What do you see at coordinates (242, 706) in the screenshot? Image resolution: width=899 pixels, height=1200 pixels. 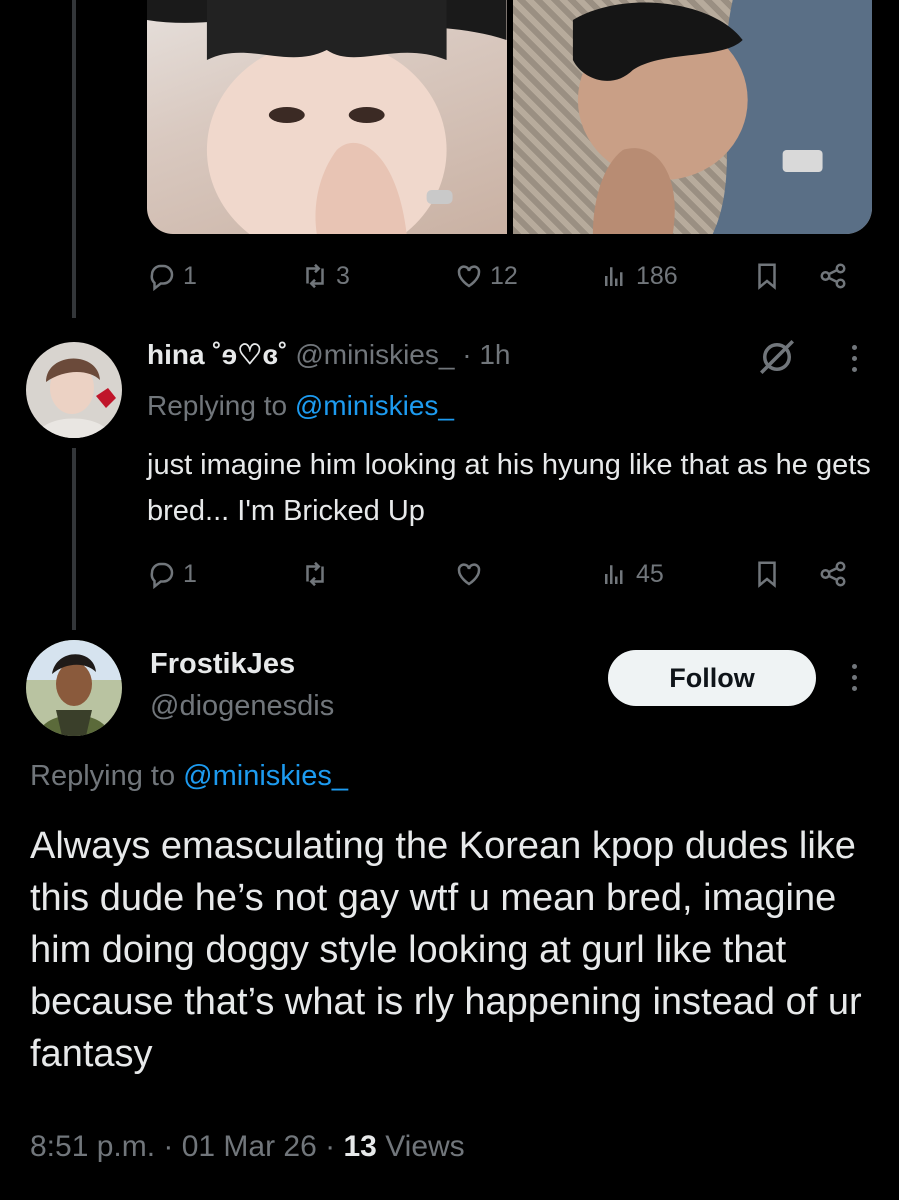 I see `main-handle: @diogenesdis` at bounding box center [242, 706].